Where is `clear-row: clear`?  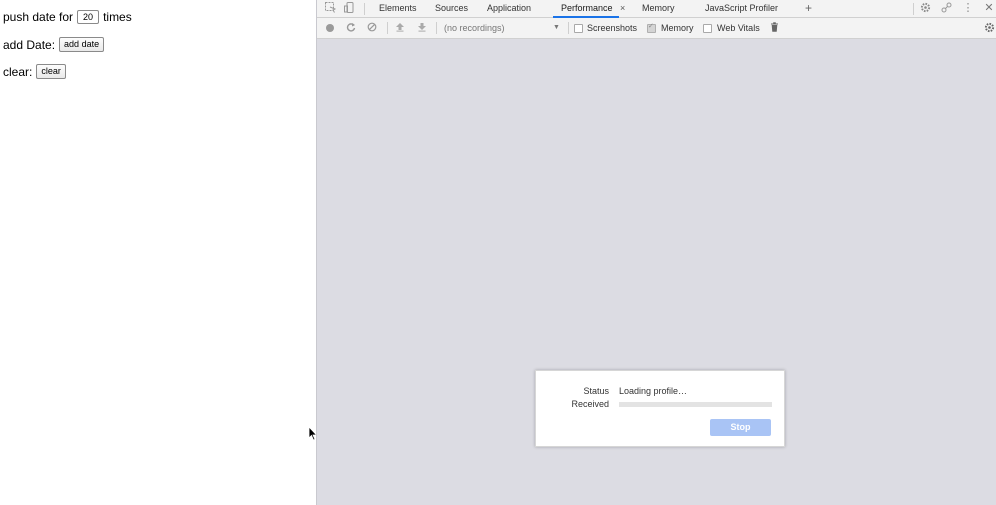 clear-row: clear is located at coordinates (34, 71).